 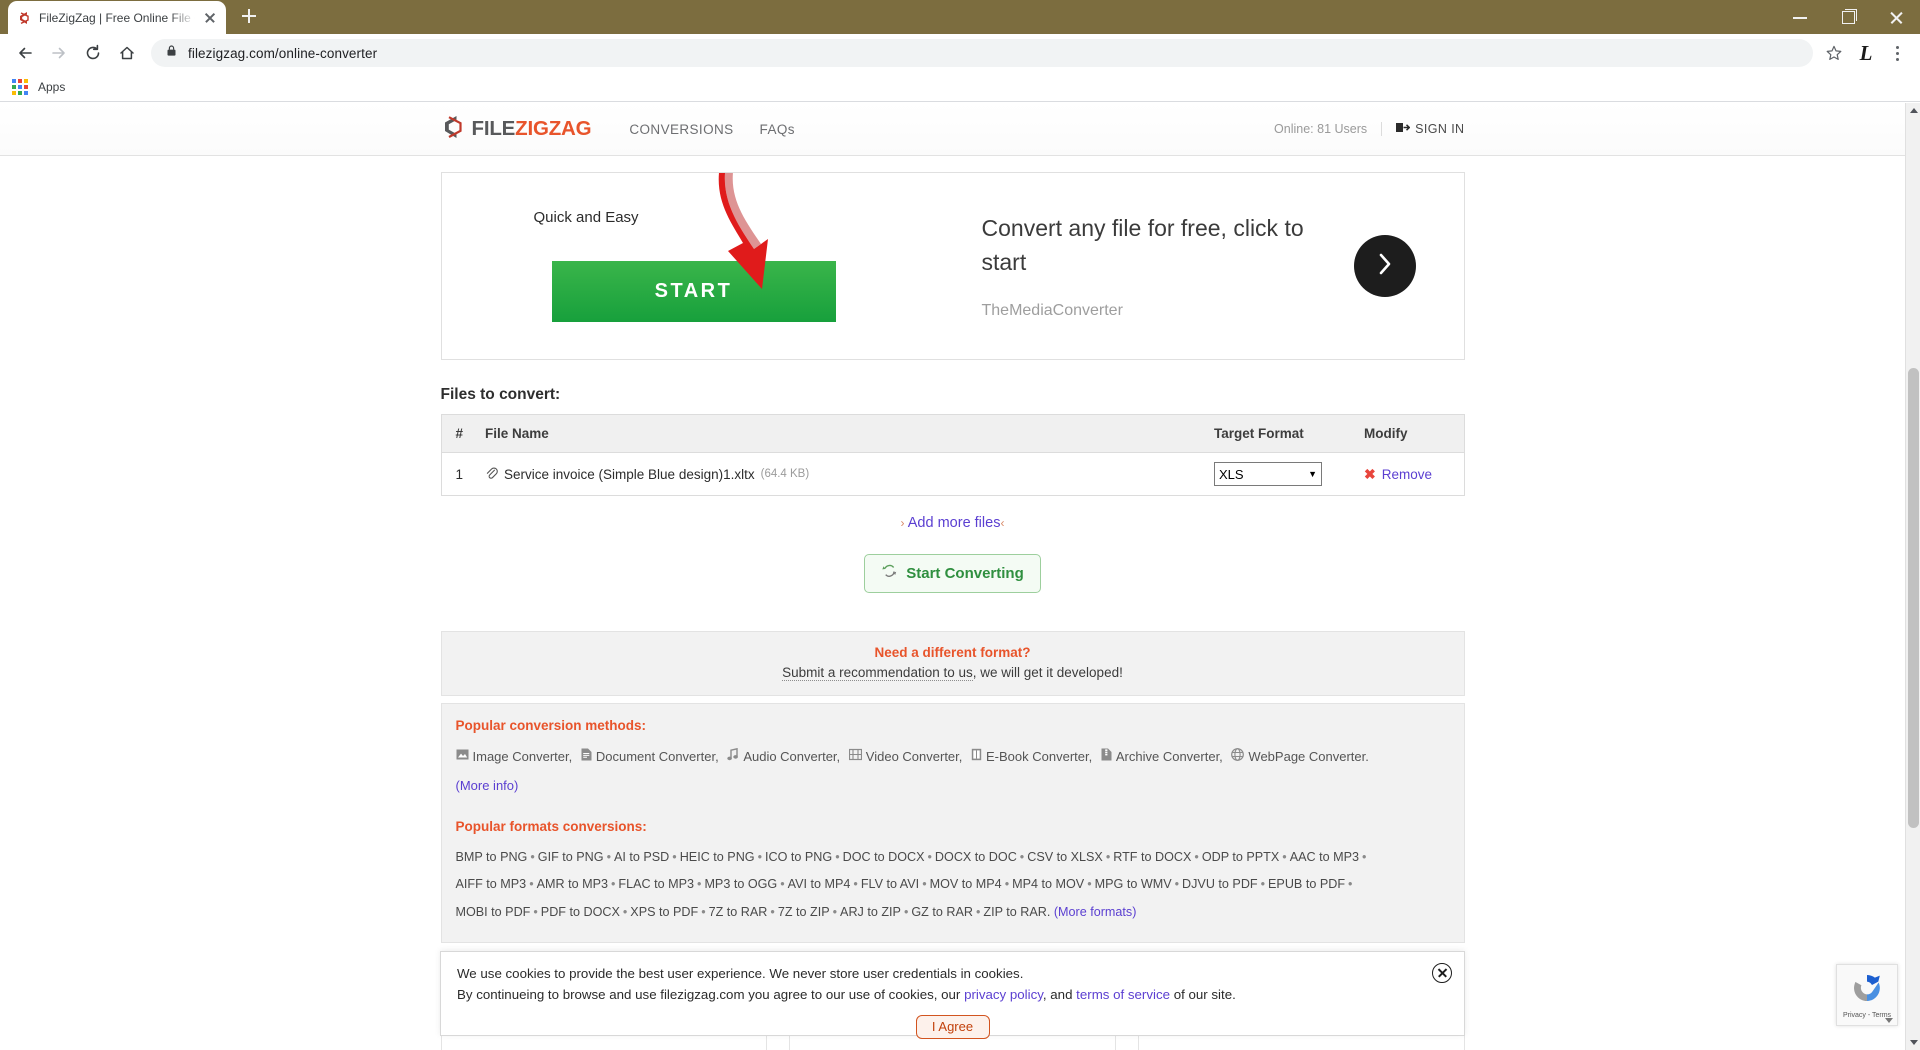 I want to click on format-conversion-link: GIF to PNG, so click(x=571, y=857).